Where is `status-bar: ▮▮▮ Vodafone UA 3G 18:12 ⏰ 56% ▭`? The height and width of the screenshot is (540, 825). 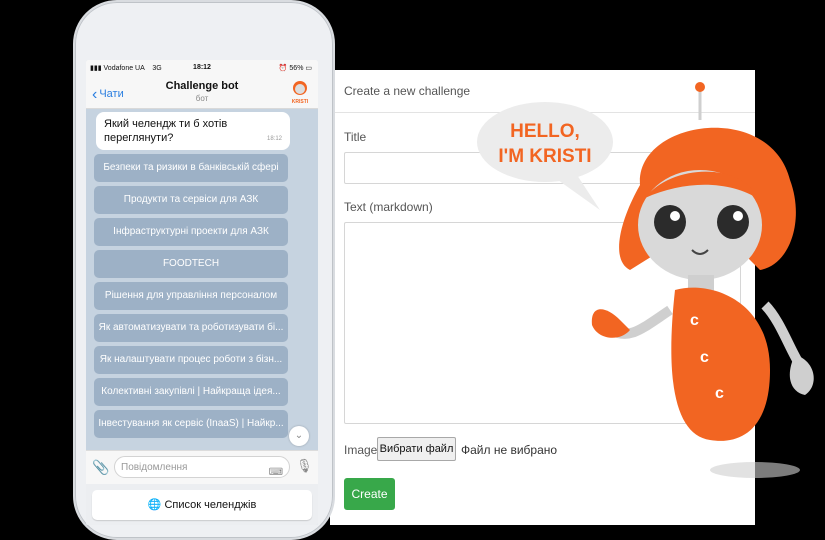 status-bar: ▮▮▮ Vodafone UA 3G 18:12 ⏰ 56% ▭ is located at coordinates (202, 68).